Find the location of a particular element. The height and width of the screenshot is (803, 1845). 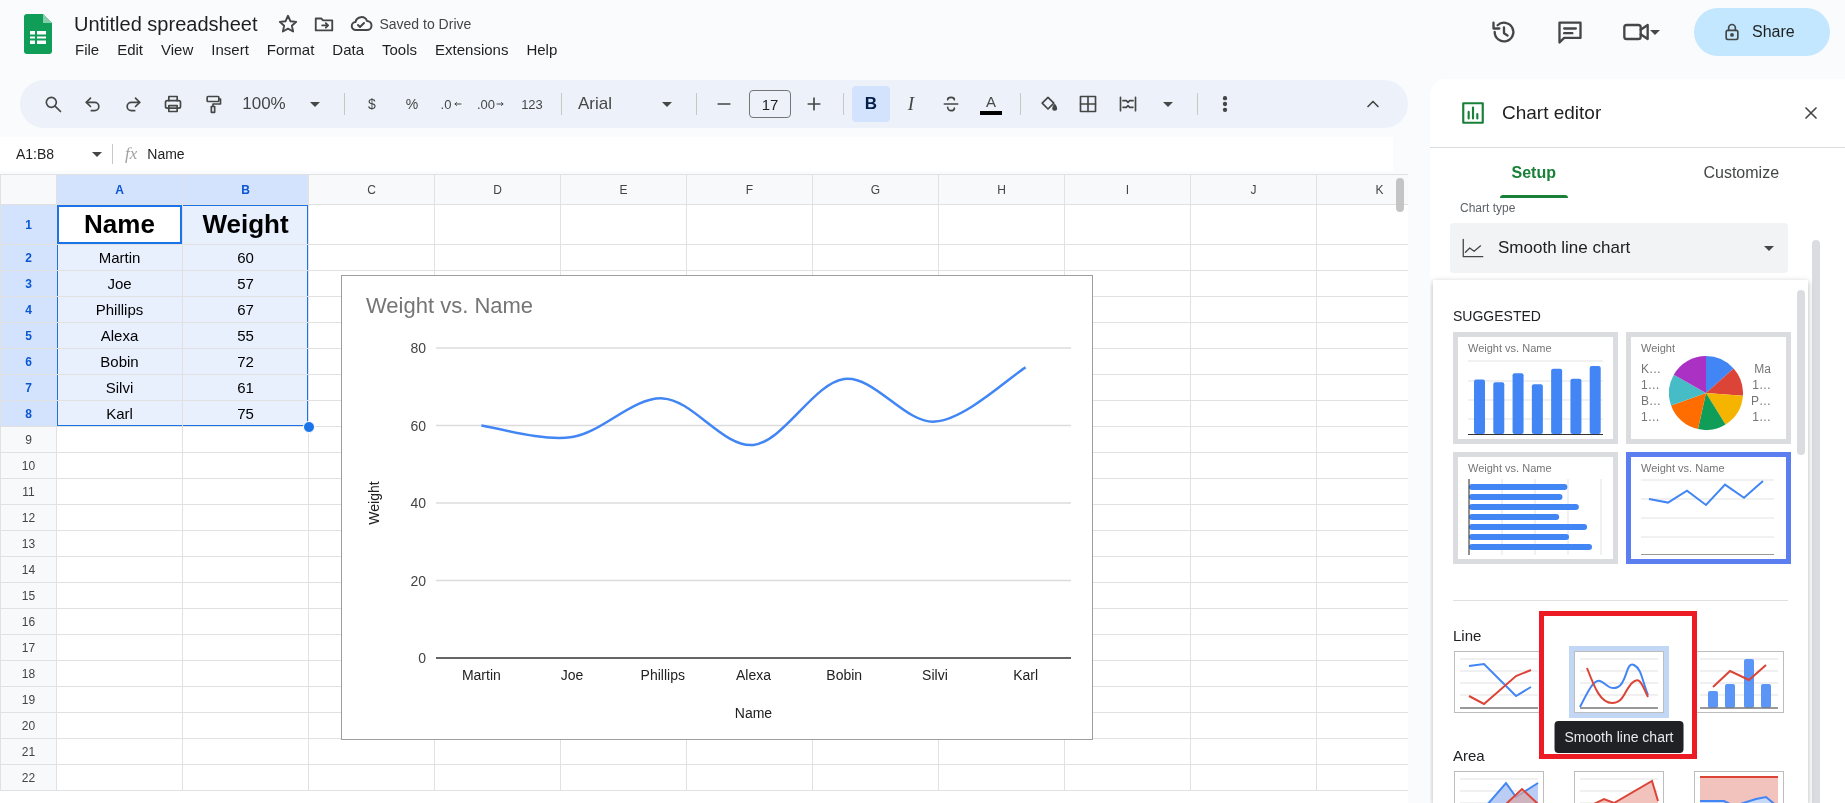

bold-button: B is located at coordinates (871, 104).